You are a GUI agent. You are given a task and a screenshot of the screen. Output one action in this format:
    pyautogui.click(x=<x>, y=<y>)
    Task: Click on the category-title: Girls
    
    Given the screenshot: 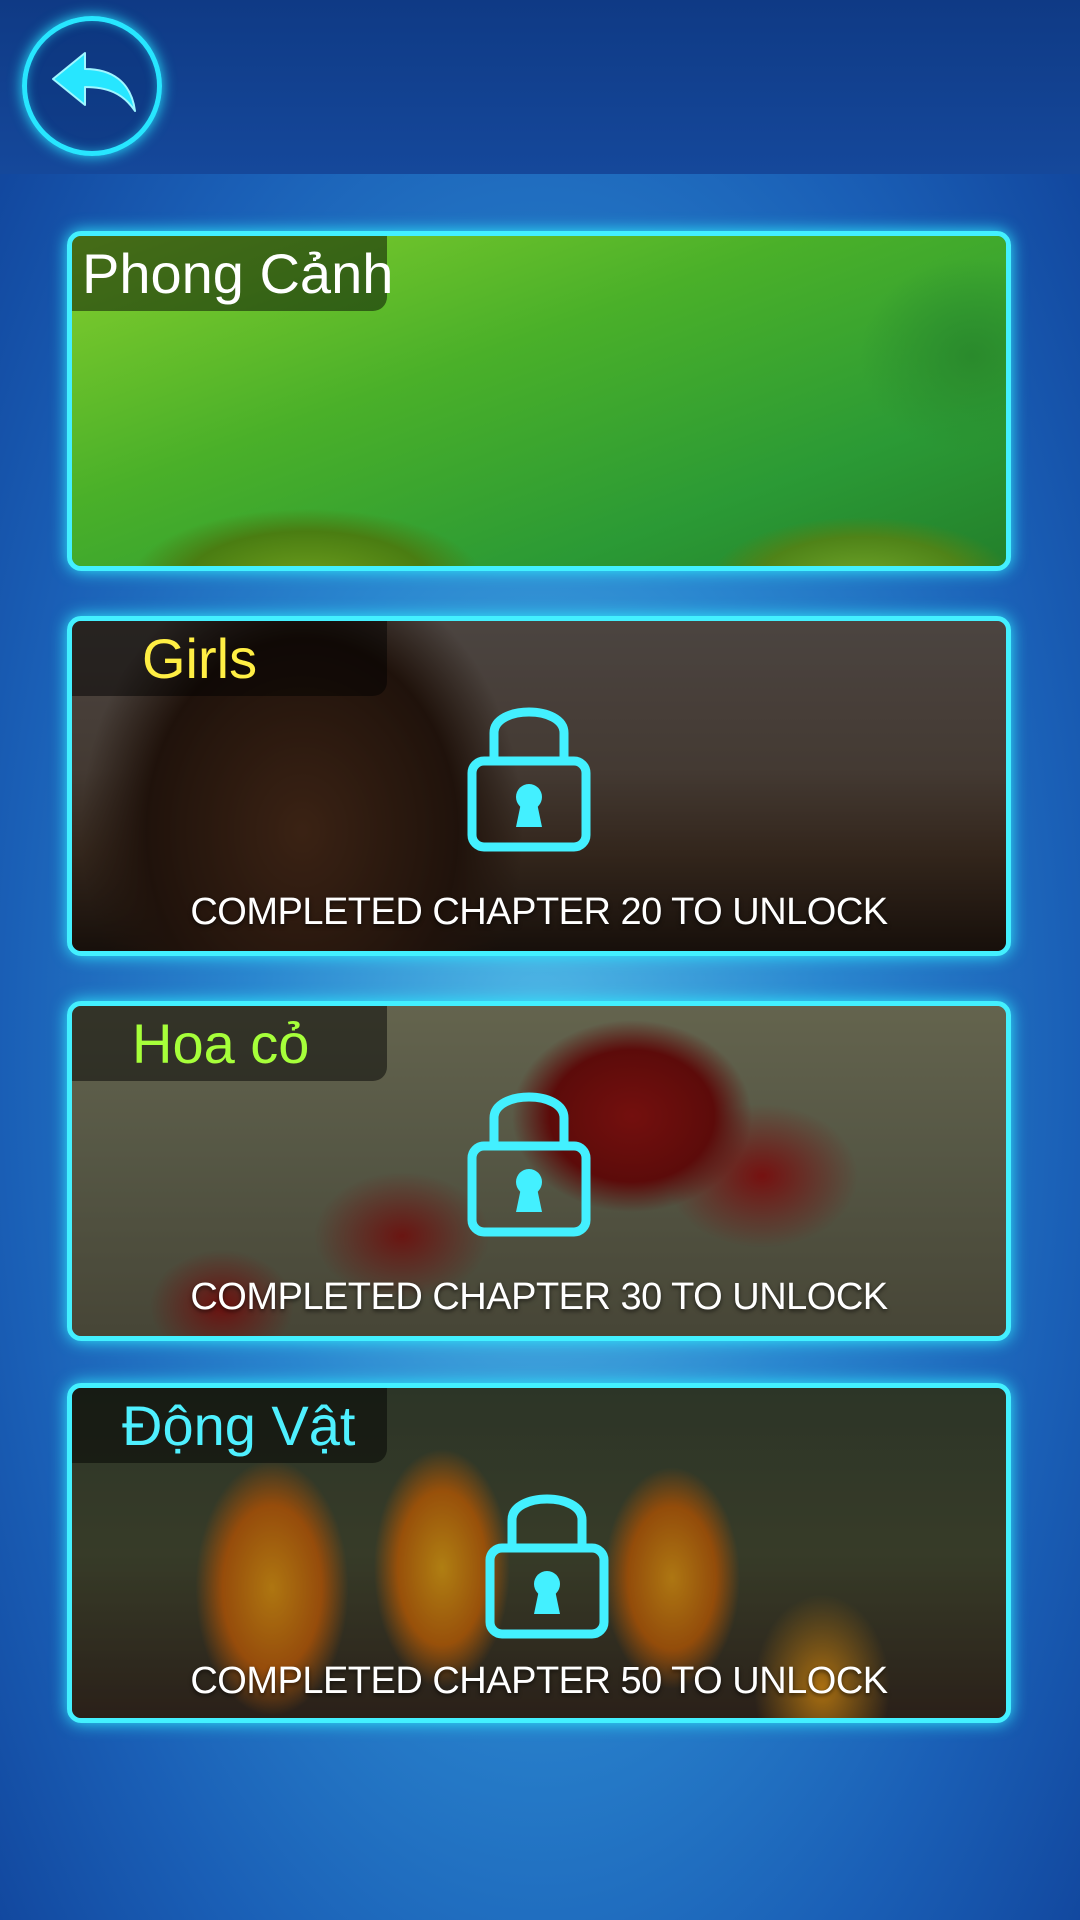 What is the action you would take?
    pyautogui.click(x=200, y=658)
    